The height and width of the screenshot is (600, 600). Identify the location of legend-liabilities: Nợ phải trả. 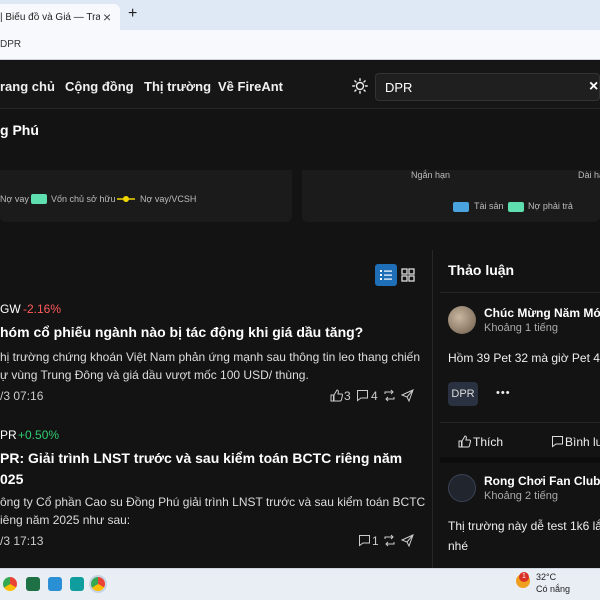
(550, 206).